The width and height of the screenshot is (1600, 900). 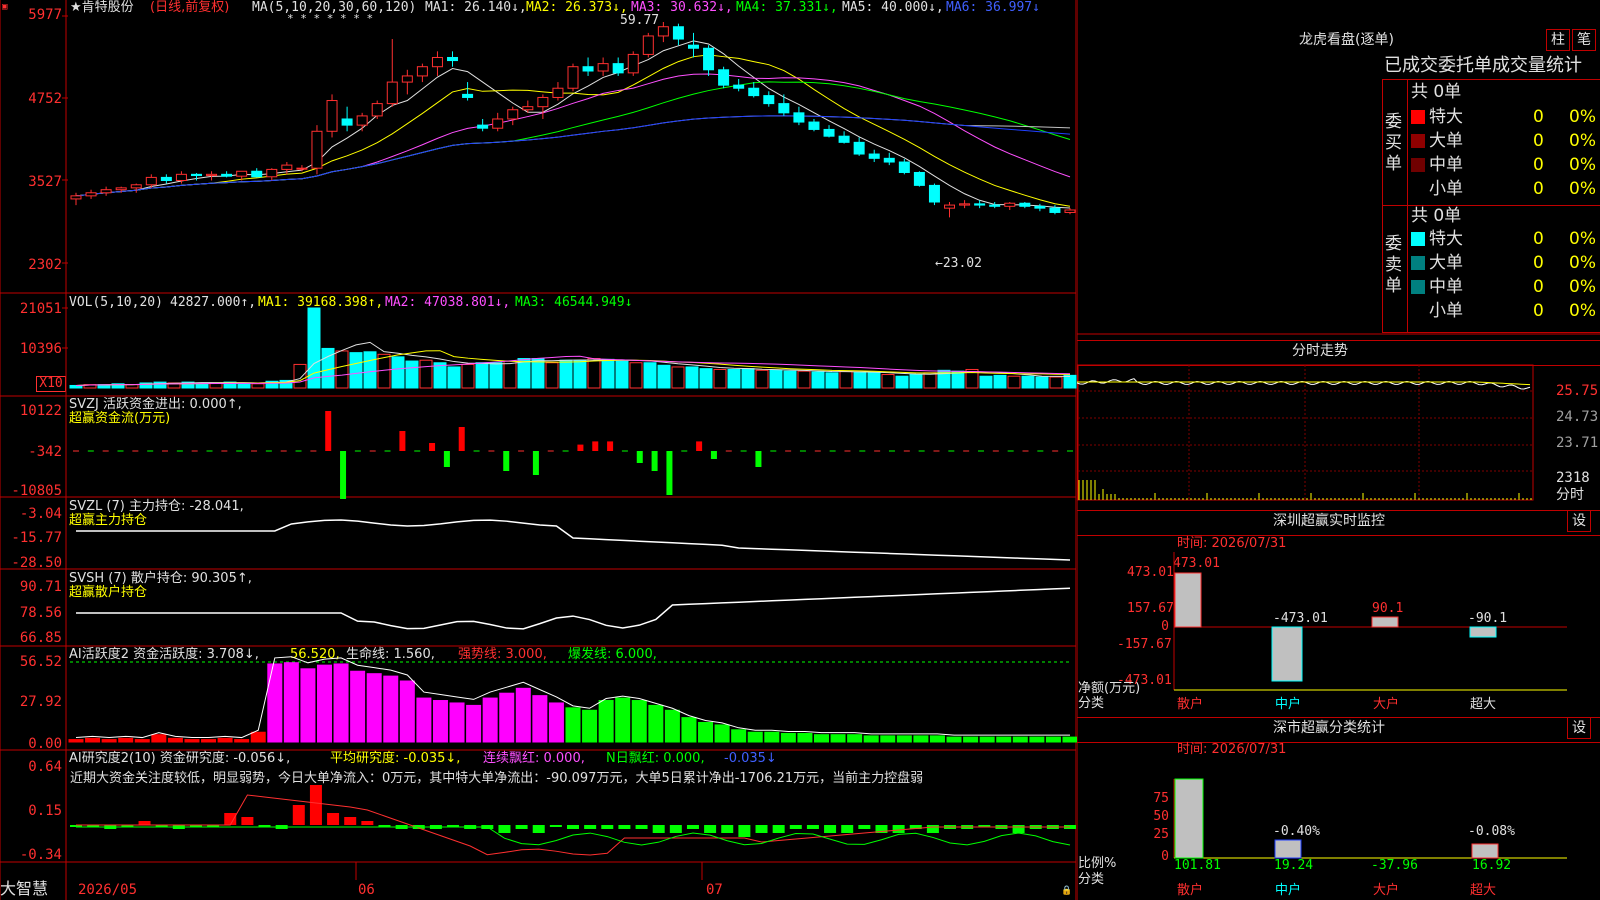 I want to click on sz-bar-super, so click(x=1483, y=632).